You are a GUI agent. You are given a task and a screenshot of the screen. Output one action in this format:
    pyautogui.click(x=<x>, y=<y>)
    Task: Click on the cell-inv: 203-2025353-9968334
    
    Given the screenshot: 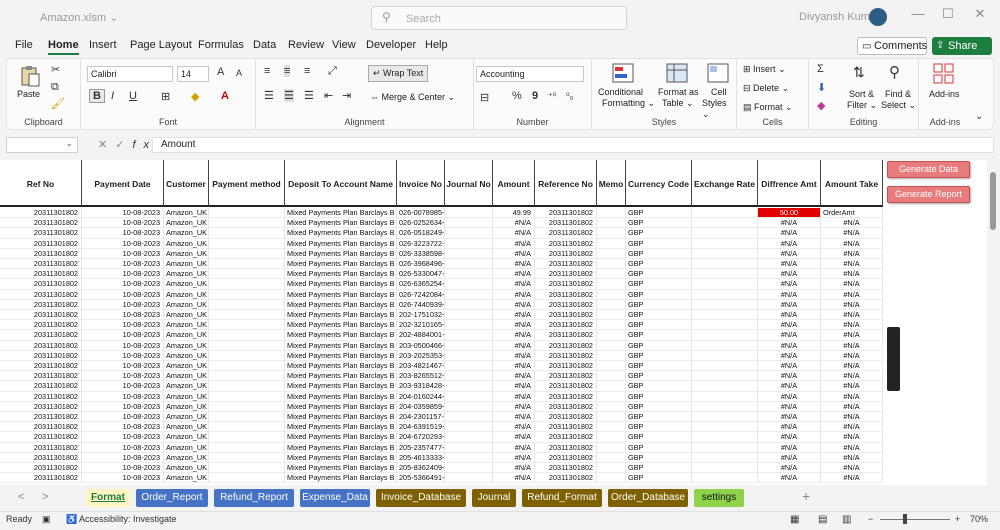 What is the action you would take?
    pyautogui.click(x=421, y=355)
    